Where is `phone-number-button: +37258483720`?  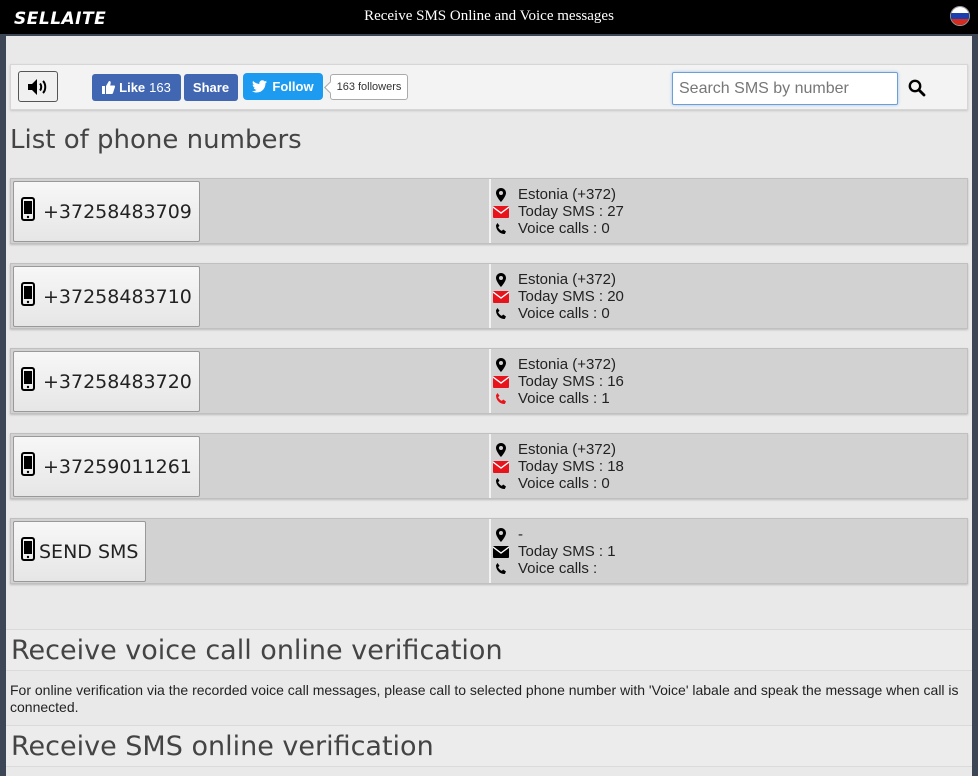
phone-number-button: +37258483720 is located at coordinates (106, 381).